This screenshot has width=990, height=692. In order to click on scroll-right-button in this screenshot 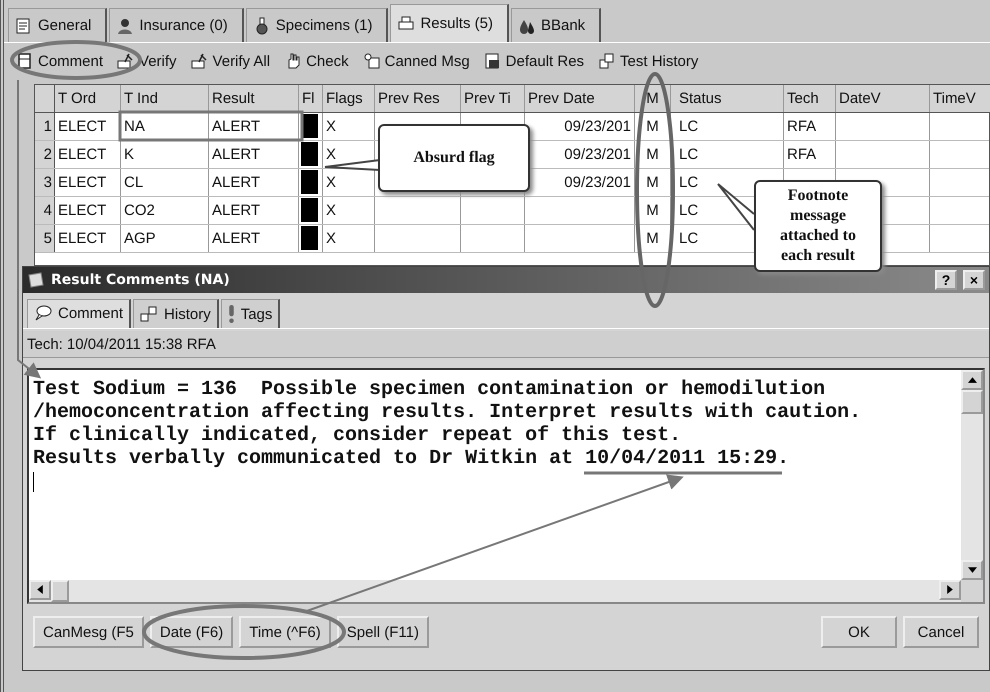, I will do `click(950, 590)`.